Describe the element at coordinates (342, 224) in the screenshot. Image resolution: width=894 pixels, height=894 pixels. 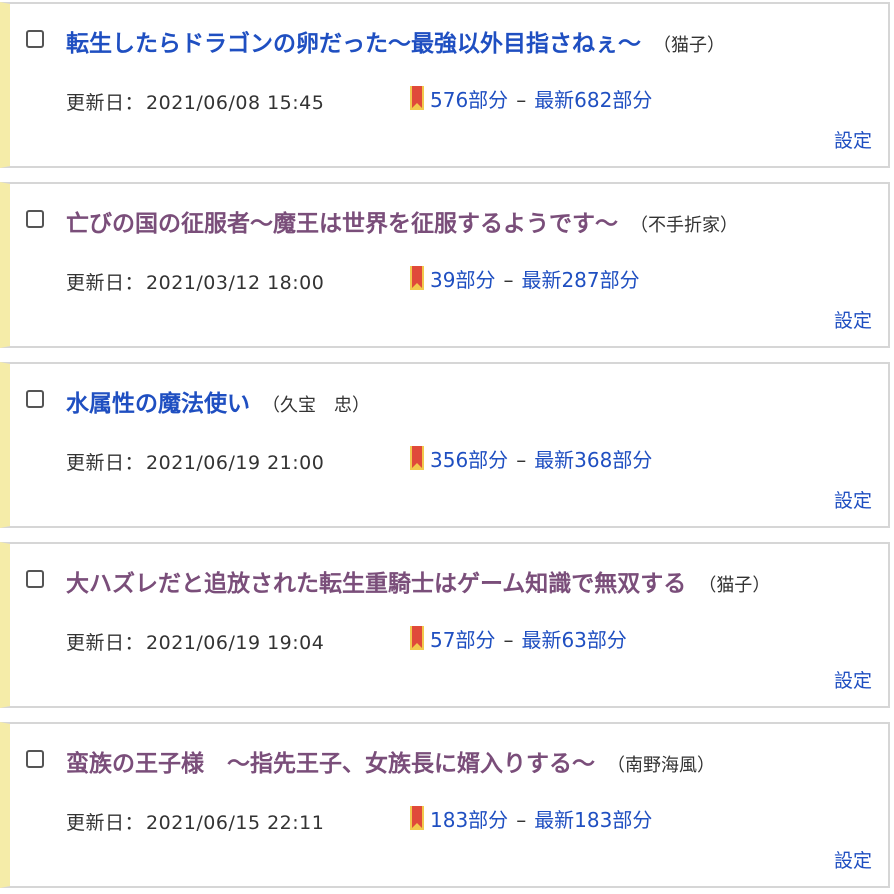
I see `novel-title-link: 亡びの国の征服者〜魔王は世界を征服するようです〜` at that location.